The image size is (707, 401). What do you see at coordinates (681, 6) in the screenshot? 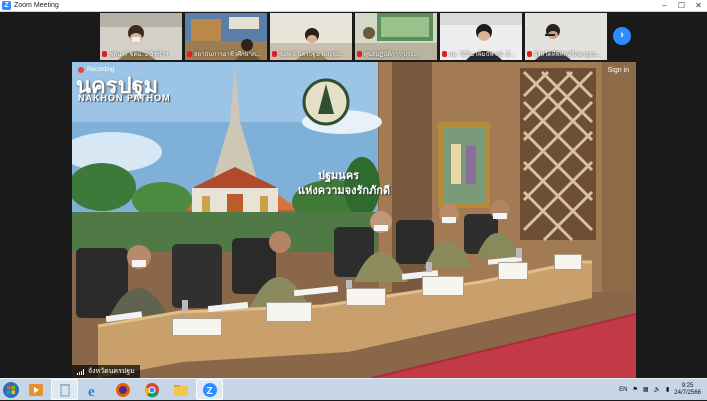
I see `maximize-icon: ☐` at bounding box center [681, 6].